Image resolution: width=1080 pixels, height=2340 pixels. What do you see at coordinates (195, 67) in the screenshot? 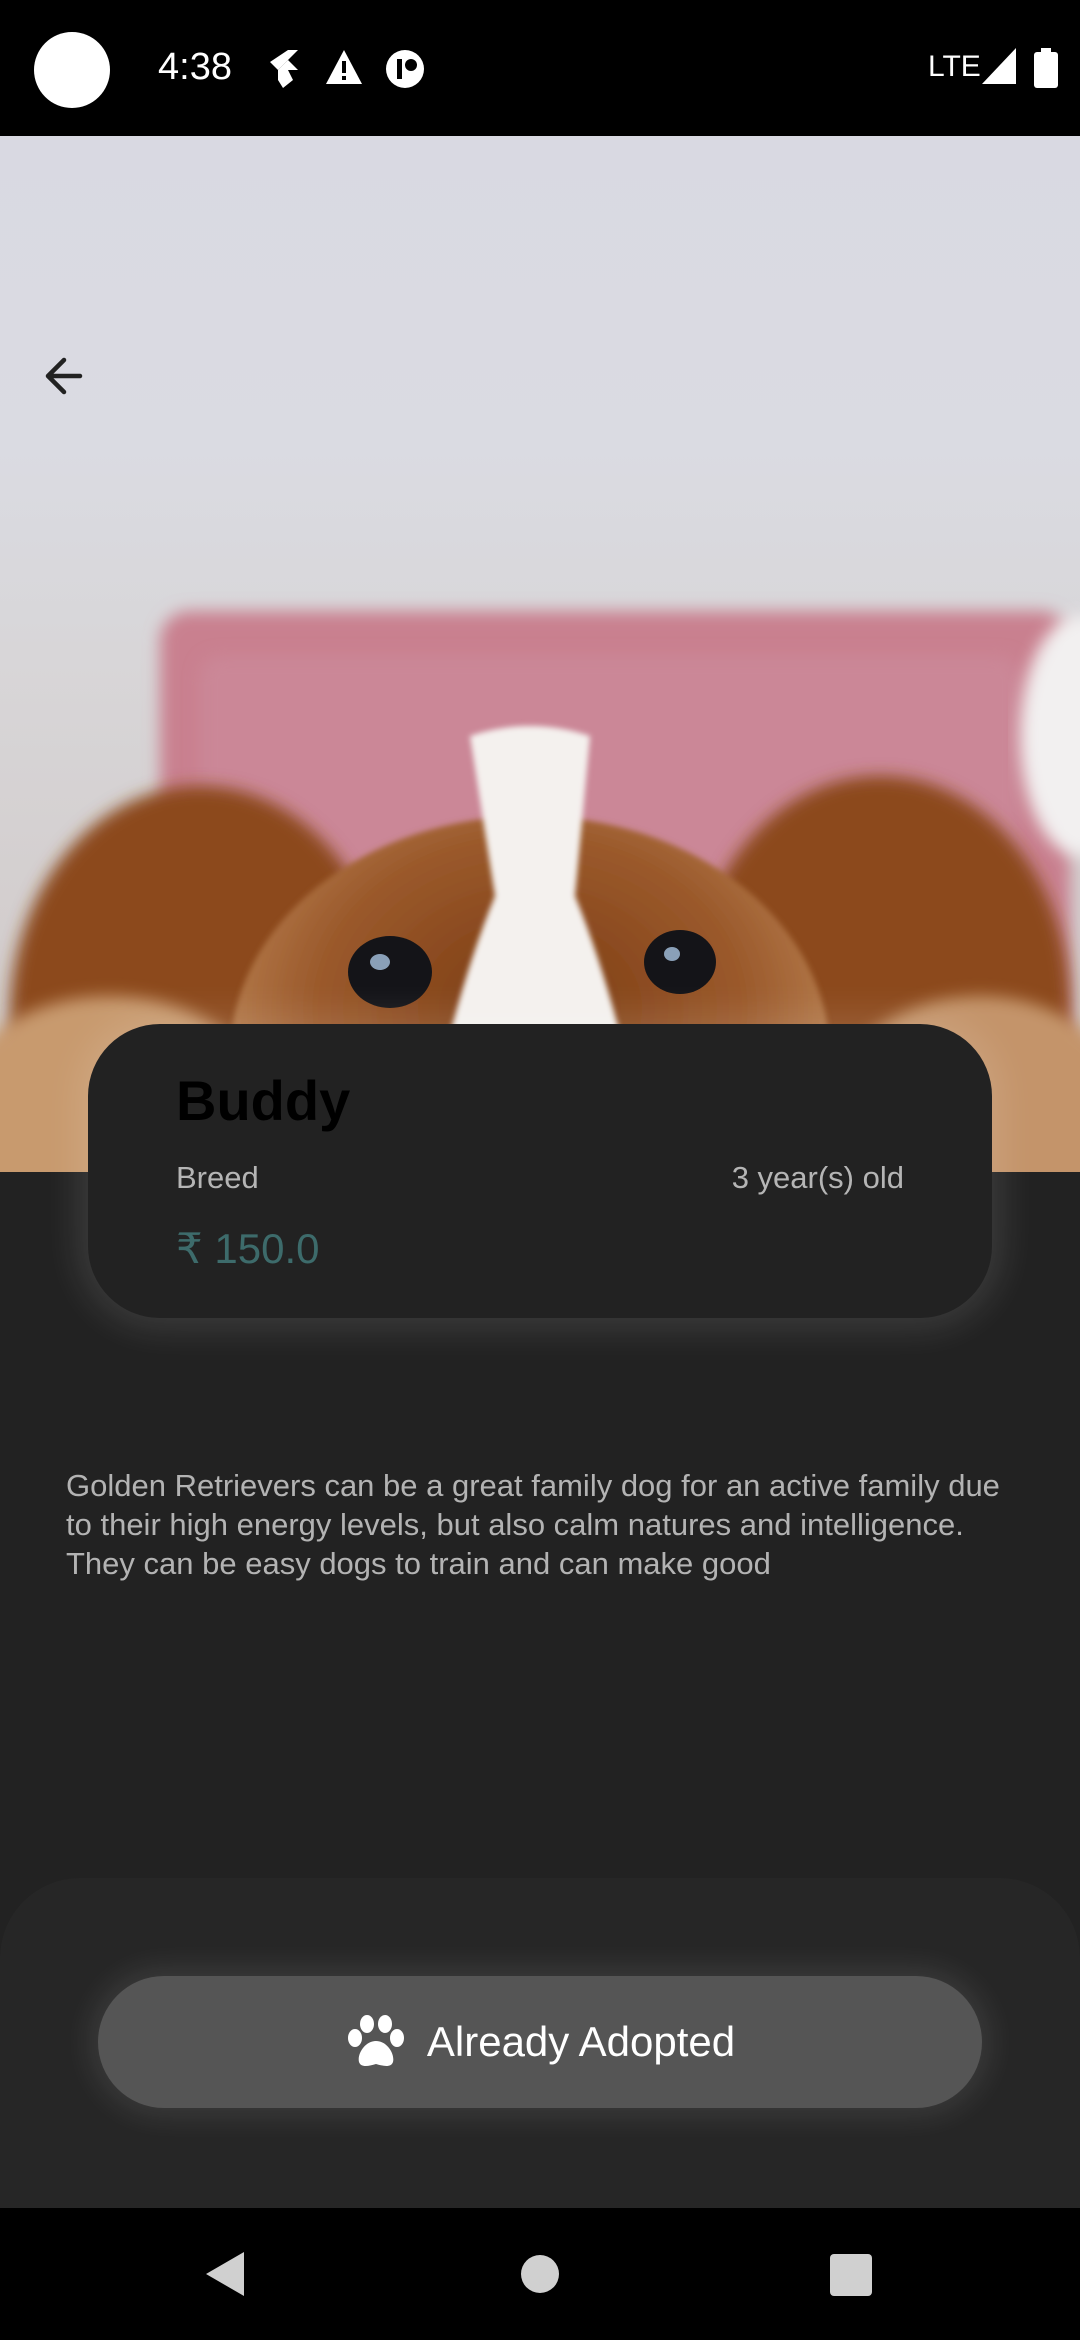
I see `status-time: 4:38` at bounding box center [195, 67].